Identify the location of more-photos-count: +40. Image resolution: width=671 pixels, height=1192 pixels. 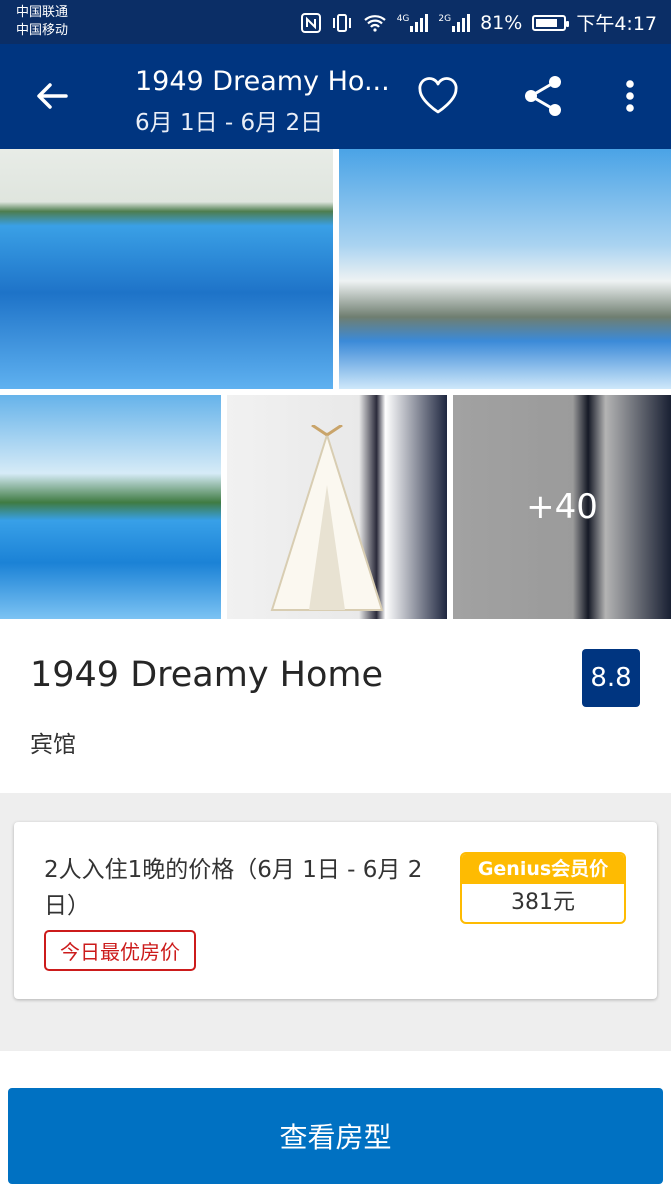
(562, 507).